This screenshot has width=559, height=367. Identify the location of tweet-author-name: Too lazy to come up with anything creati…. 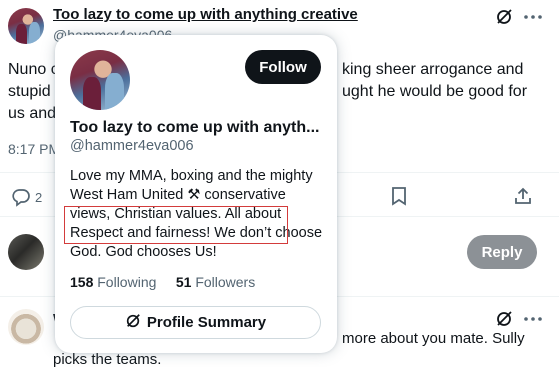
(205, 14).